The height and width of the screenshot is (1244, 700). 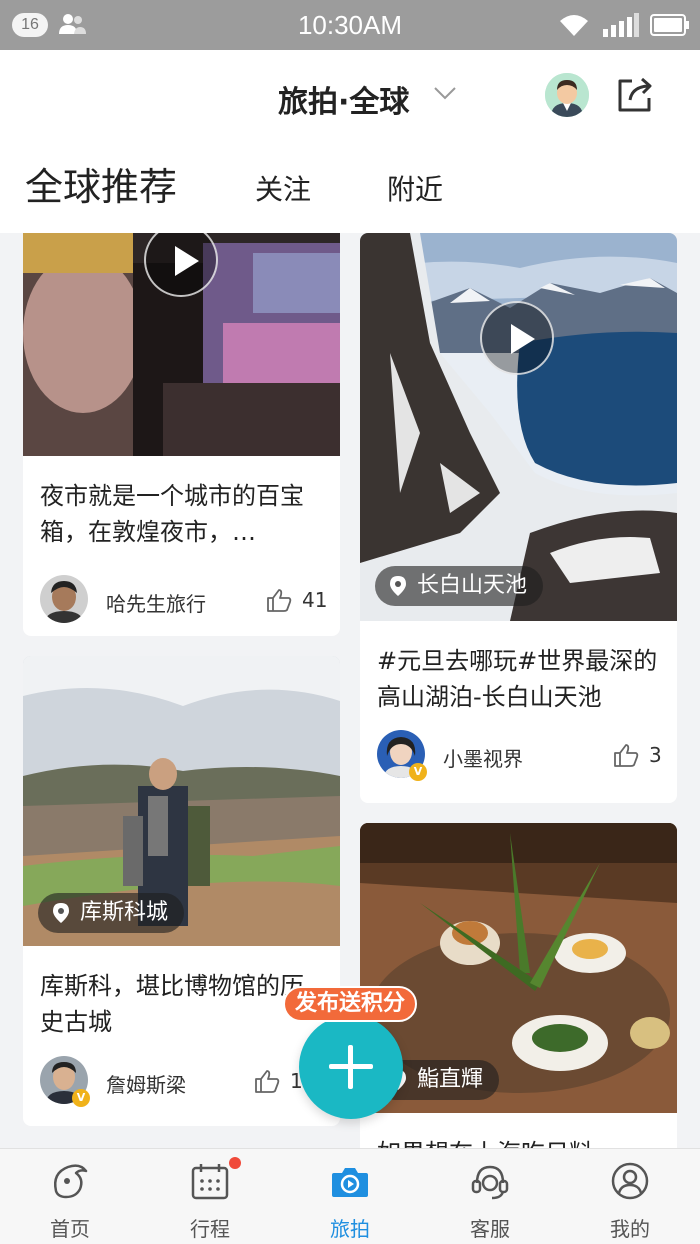 I want to click on author-name: 小墨视界, so click(x=483, y=757).